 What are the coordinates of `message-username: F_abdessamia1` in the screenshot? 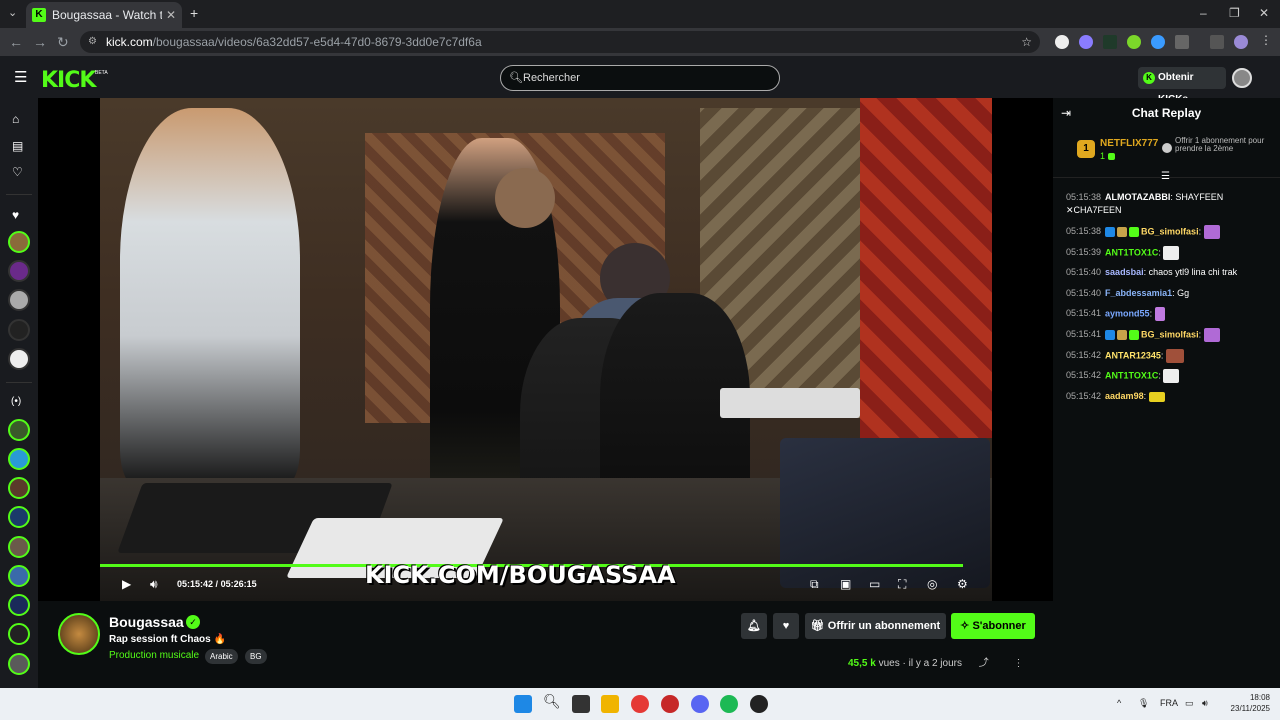 It's located at (1138, 293).